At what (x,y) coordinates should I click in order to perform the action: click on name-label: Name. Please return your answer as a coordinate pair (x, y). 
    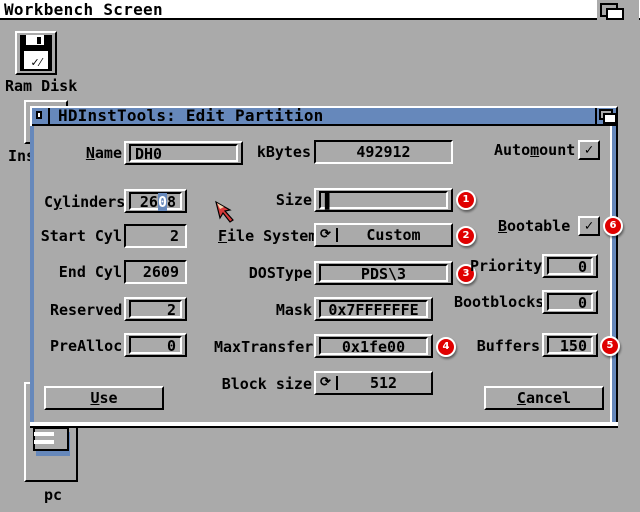
    Looking at the image, I should click on (103, 153).